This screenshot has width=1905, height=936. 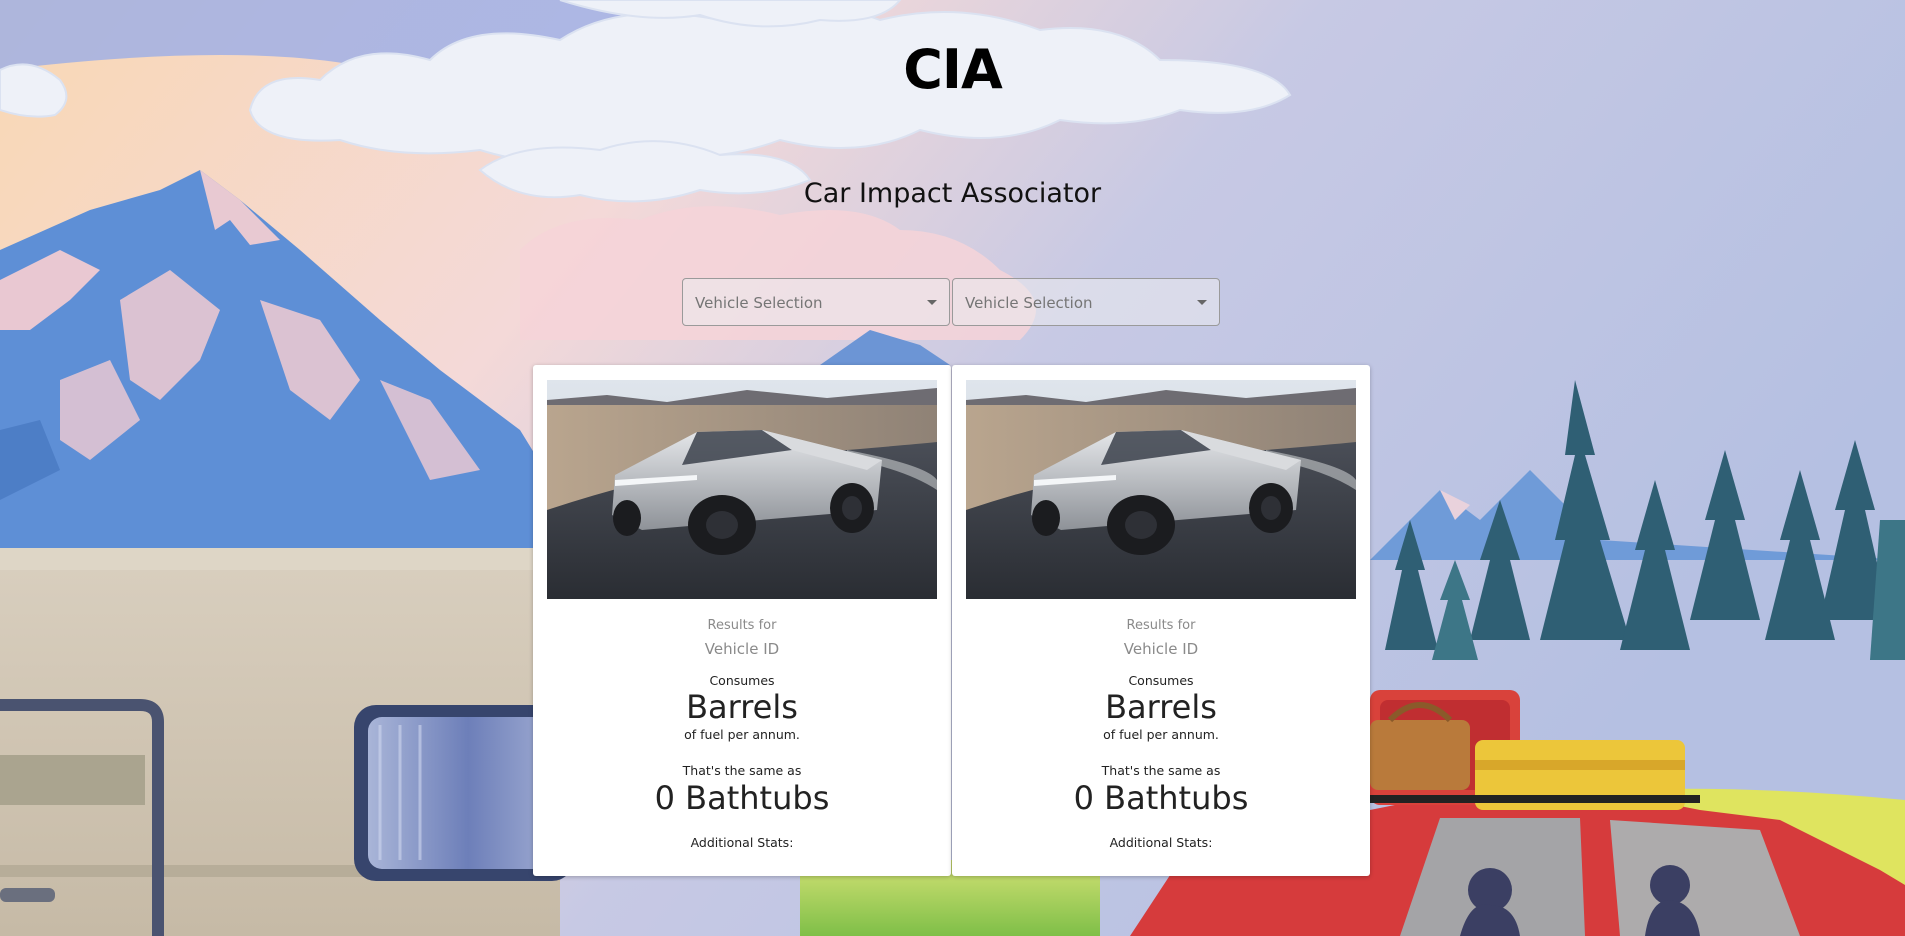 What do you see at coordinates (953, 69) in the screenshot?
I see `app-title: CIA` at bounding box center [953, 69].